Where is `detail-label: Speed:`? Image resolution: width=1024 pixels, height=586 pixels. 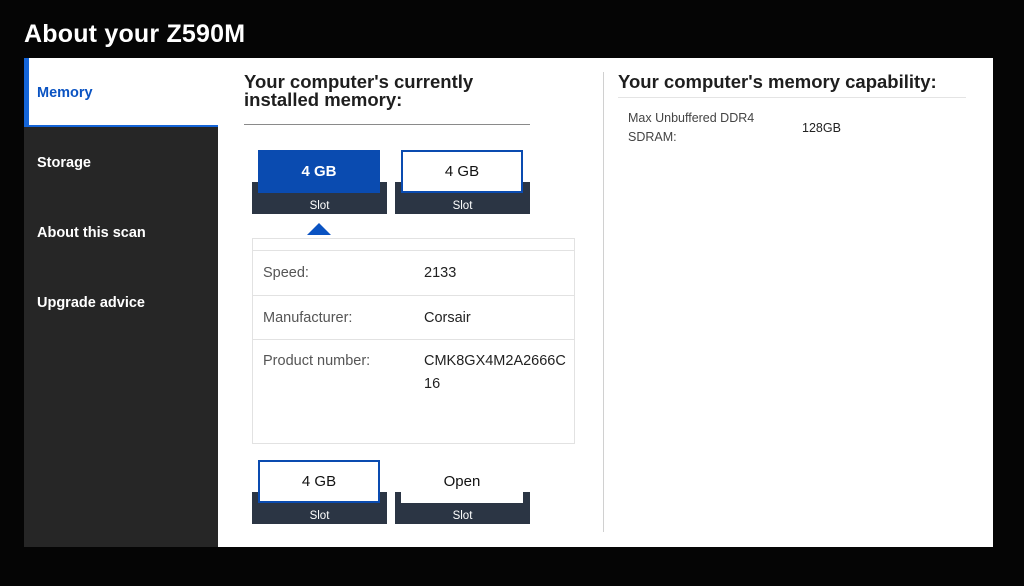 detail-label: Speed: is located at coordinates (286, 273).